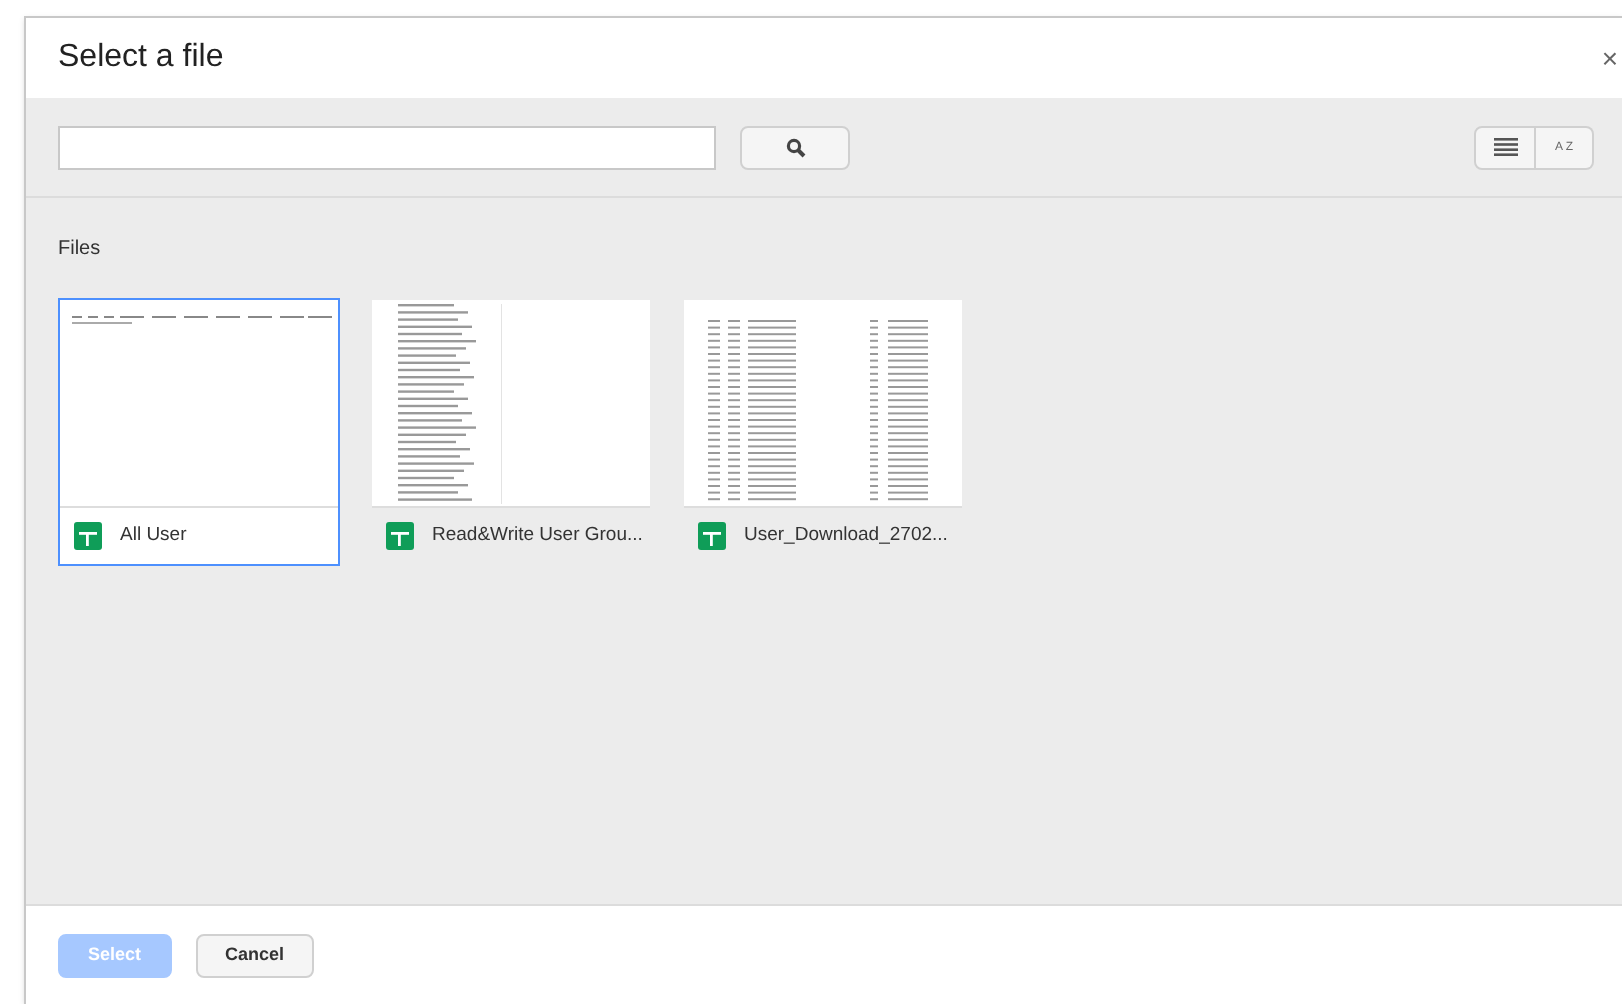 Image resolution: width=1622 pixels, height=1004 pixels. What do you see at coordinates (80, 250) in the screenshot?
I see `section-title: Files` at bounding box center [80, 250].